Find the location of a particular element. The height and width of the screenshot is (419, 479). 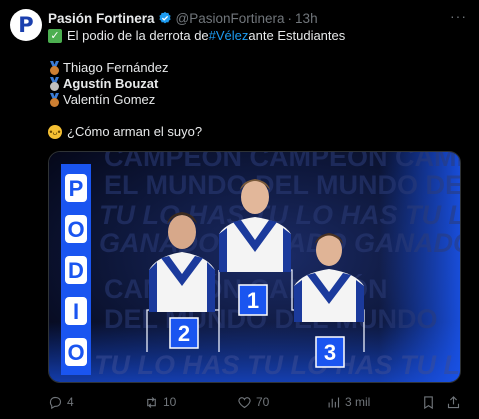

share-icon is located at coordinates (453, 401).